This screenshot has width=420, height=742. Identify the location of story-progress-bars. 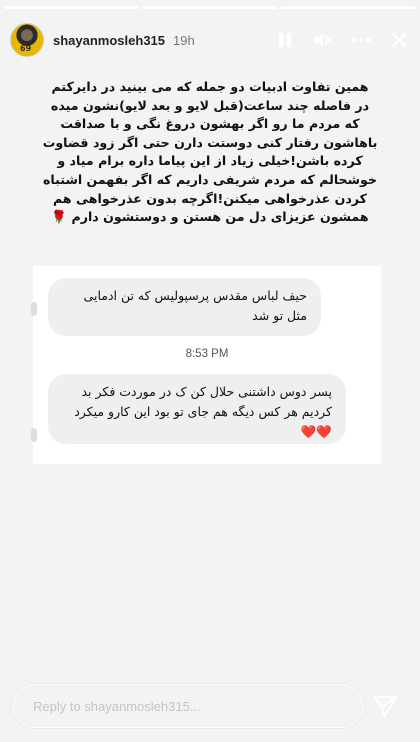
(210, 7).